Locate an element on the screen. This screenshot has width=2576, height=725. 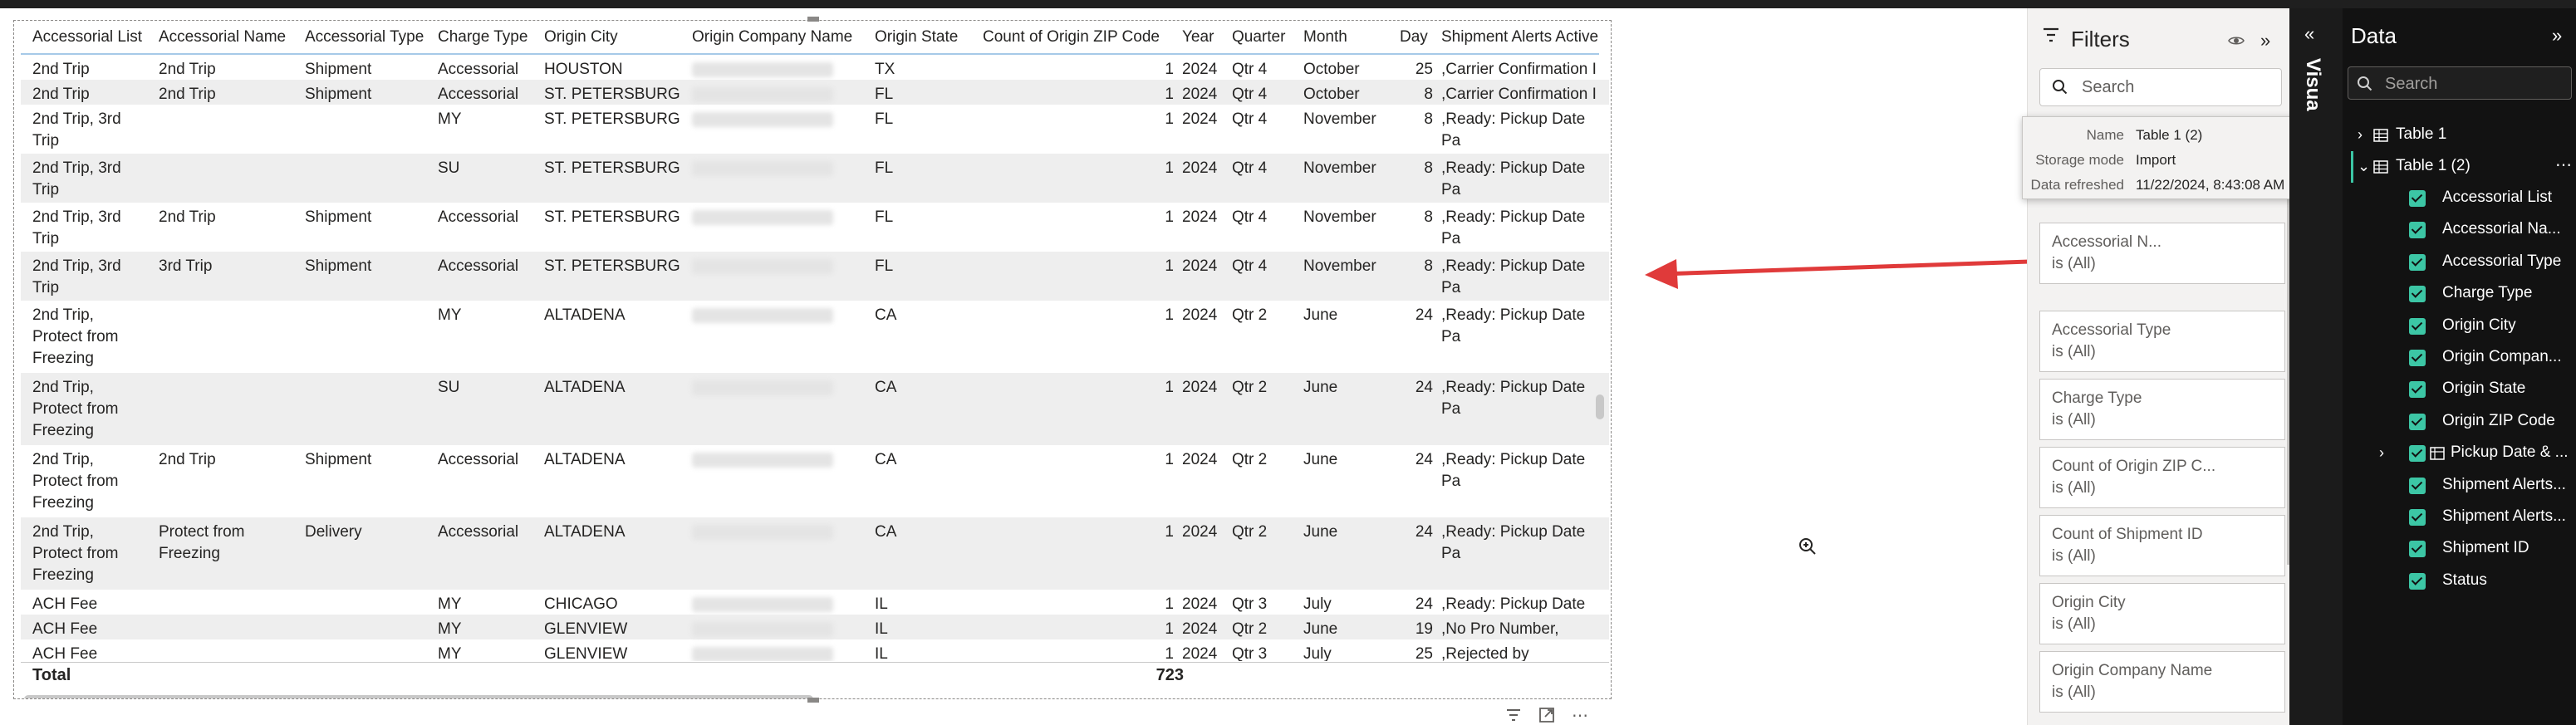
filter-icon is located at coordinates (1514, 716).